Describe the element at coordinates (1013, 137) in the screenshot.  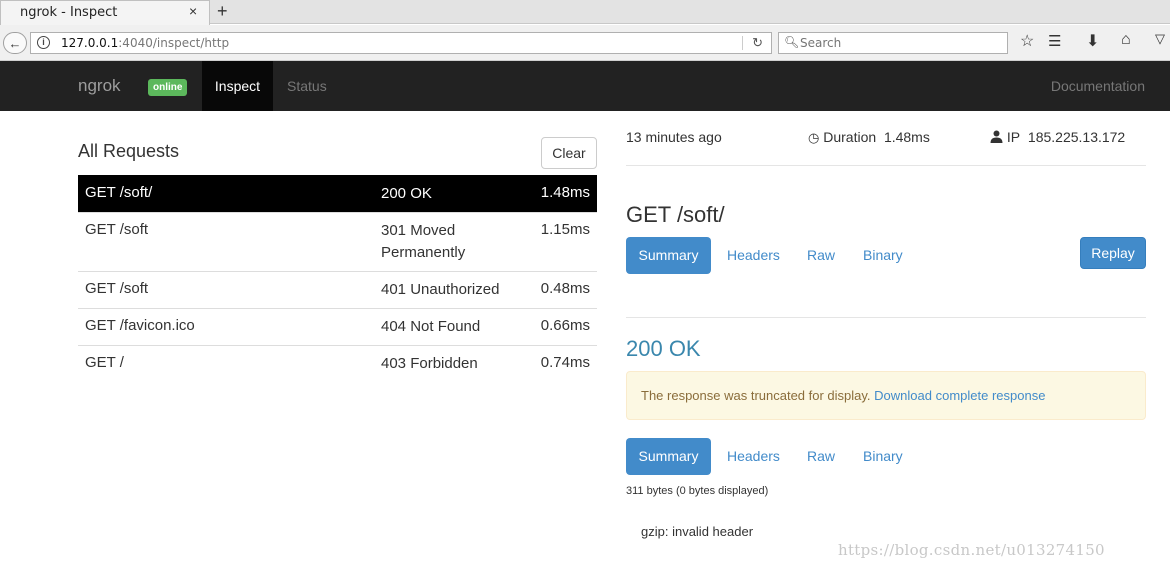
I see `ip-label: IP` at that location.